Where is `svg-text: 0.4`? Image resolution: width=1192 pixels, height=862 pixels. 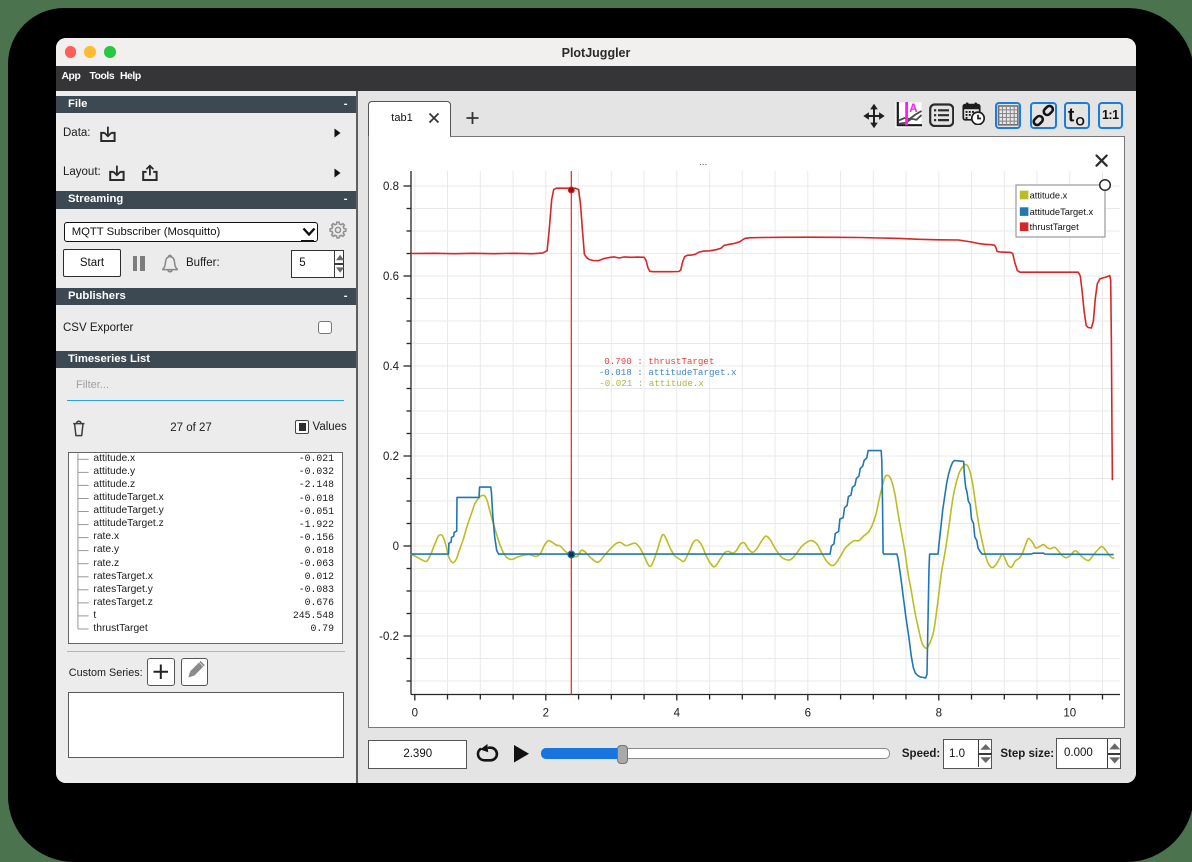 svg-text: 0.4 is located at coordinates (391, 367).